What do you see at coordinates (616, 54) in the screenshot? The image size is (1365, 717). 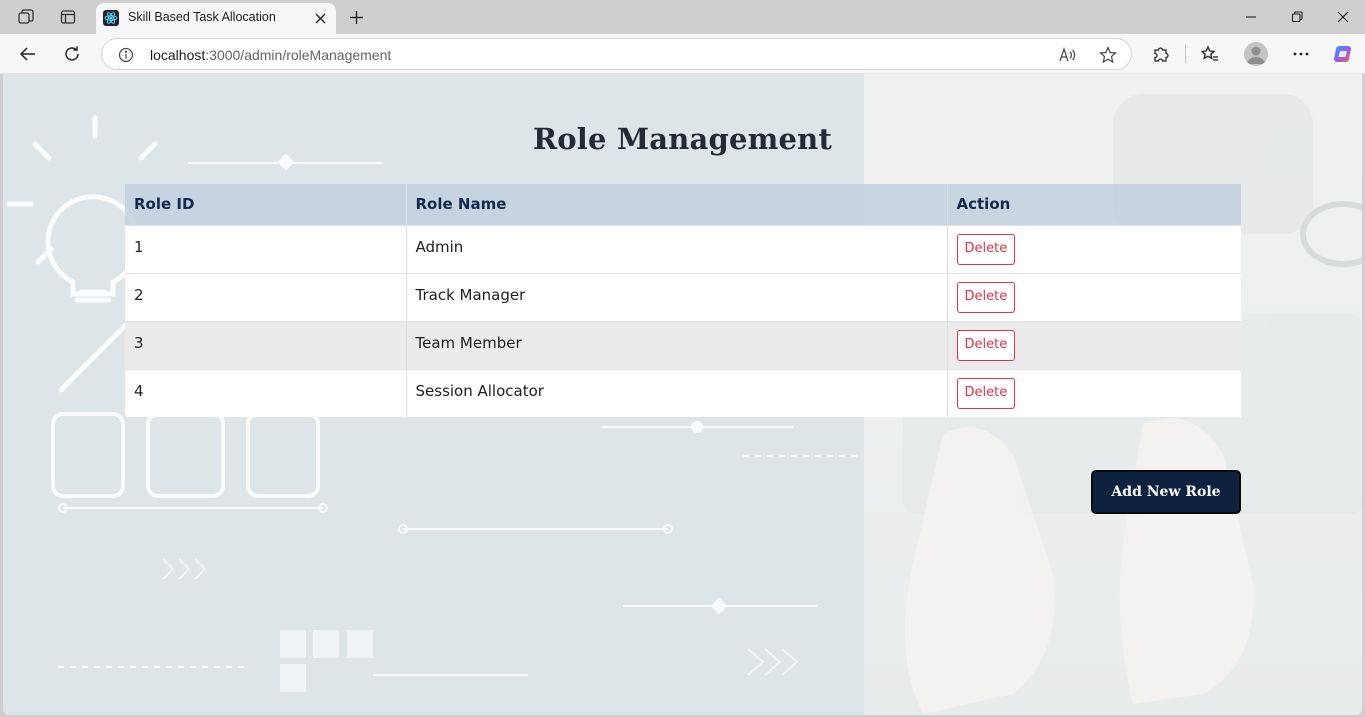 I see `address-bar: localhost:3000/admin/roleManagement` at bounding box center [616, 54].